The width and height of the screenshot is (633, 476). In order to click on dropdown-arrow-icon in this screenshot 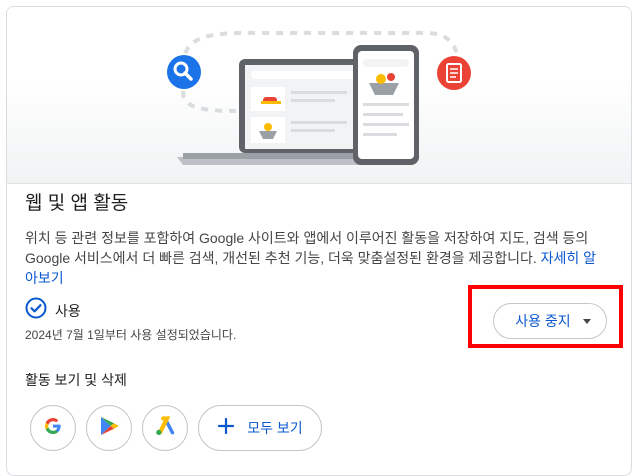, I will do `click(586, 321)`.